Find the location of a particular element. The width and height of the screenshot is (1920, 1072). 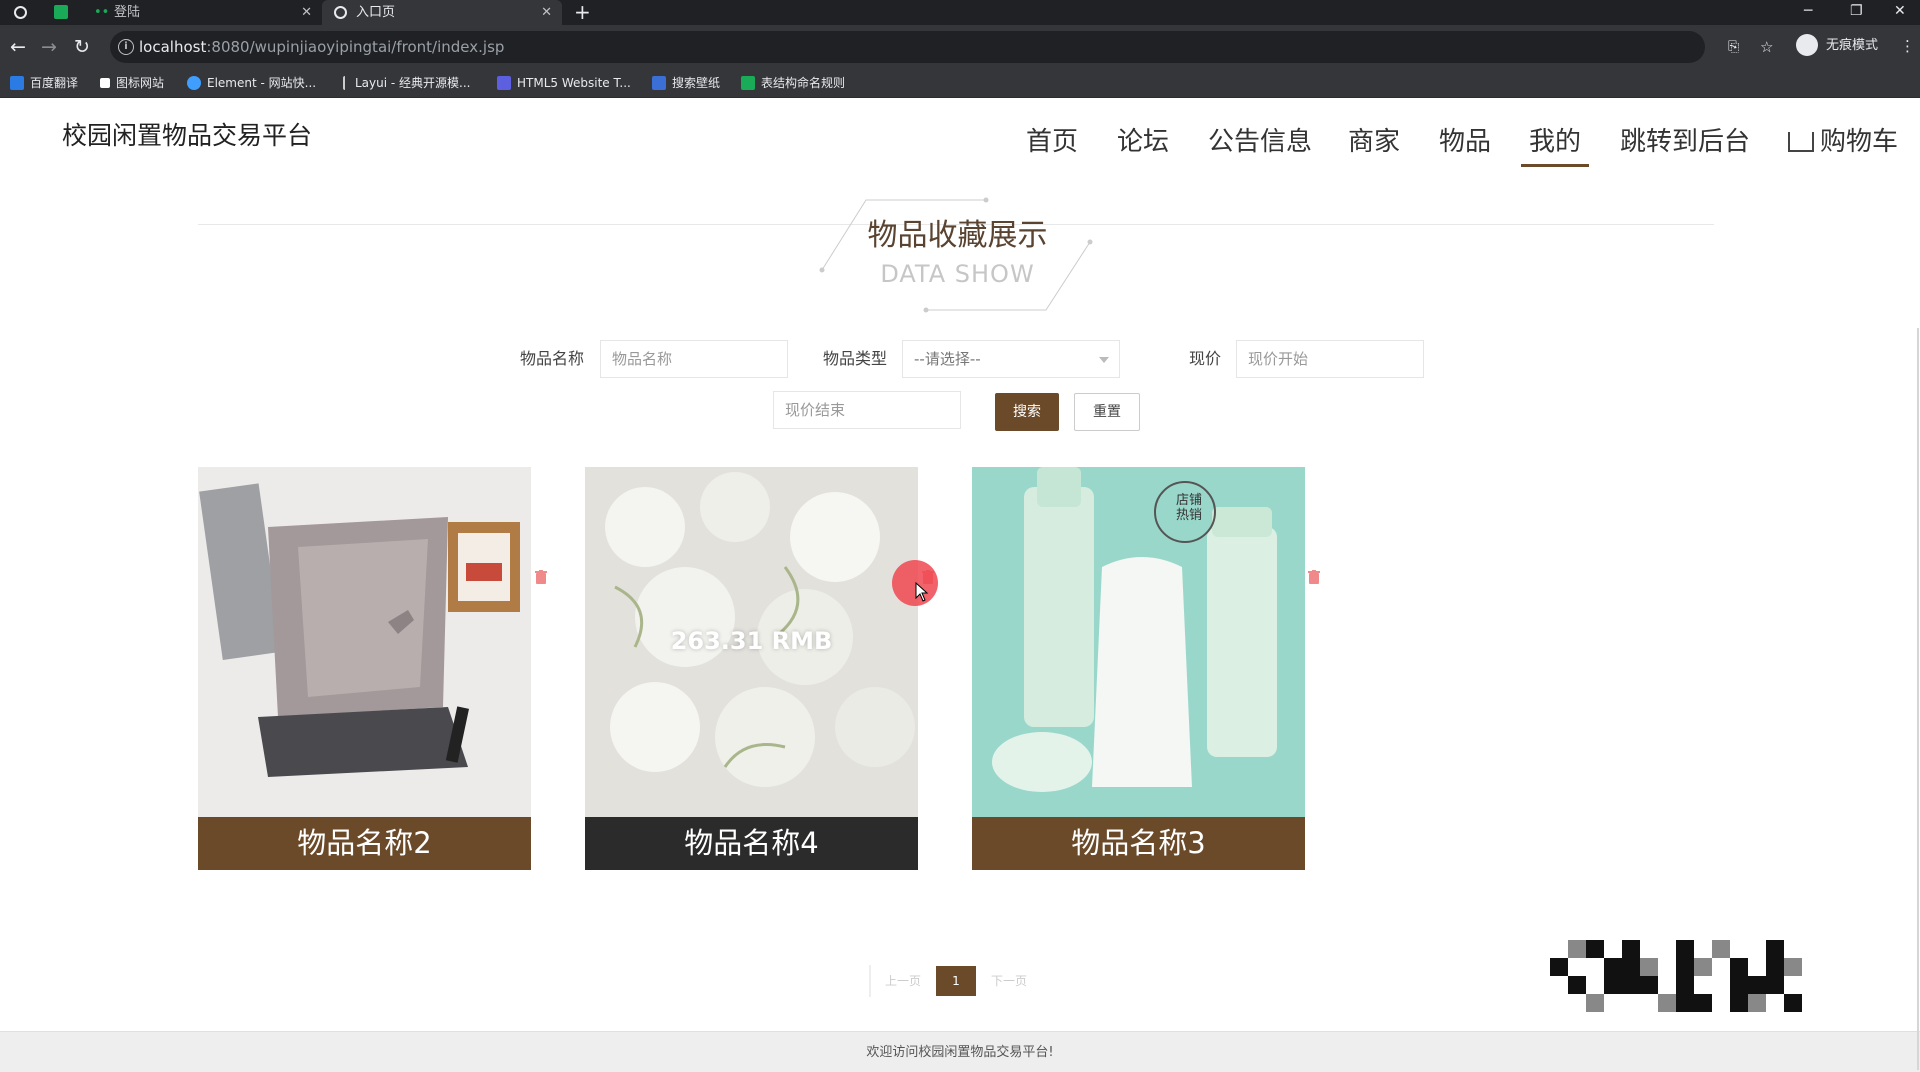

name-label: 物品名称 is located at coordinates (552, 358).